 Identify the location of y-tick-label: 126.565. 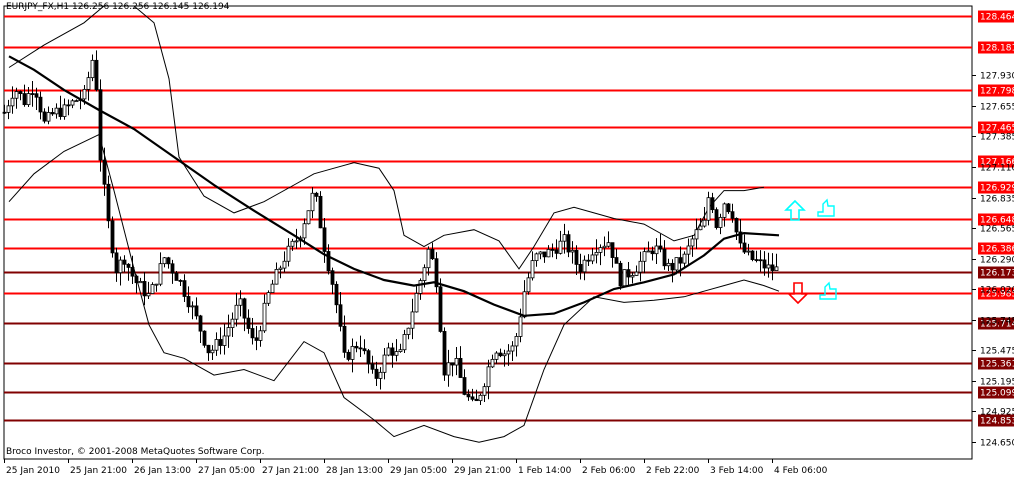
(997, 230).